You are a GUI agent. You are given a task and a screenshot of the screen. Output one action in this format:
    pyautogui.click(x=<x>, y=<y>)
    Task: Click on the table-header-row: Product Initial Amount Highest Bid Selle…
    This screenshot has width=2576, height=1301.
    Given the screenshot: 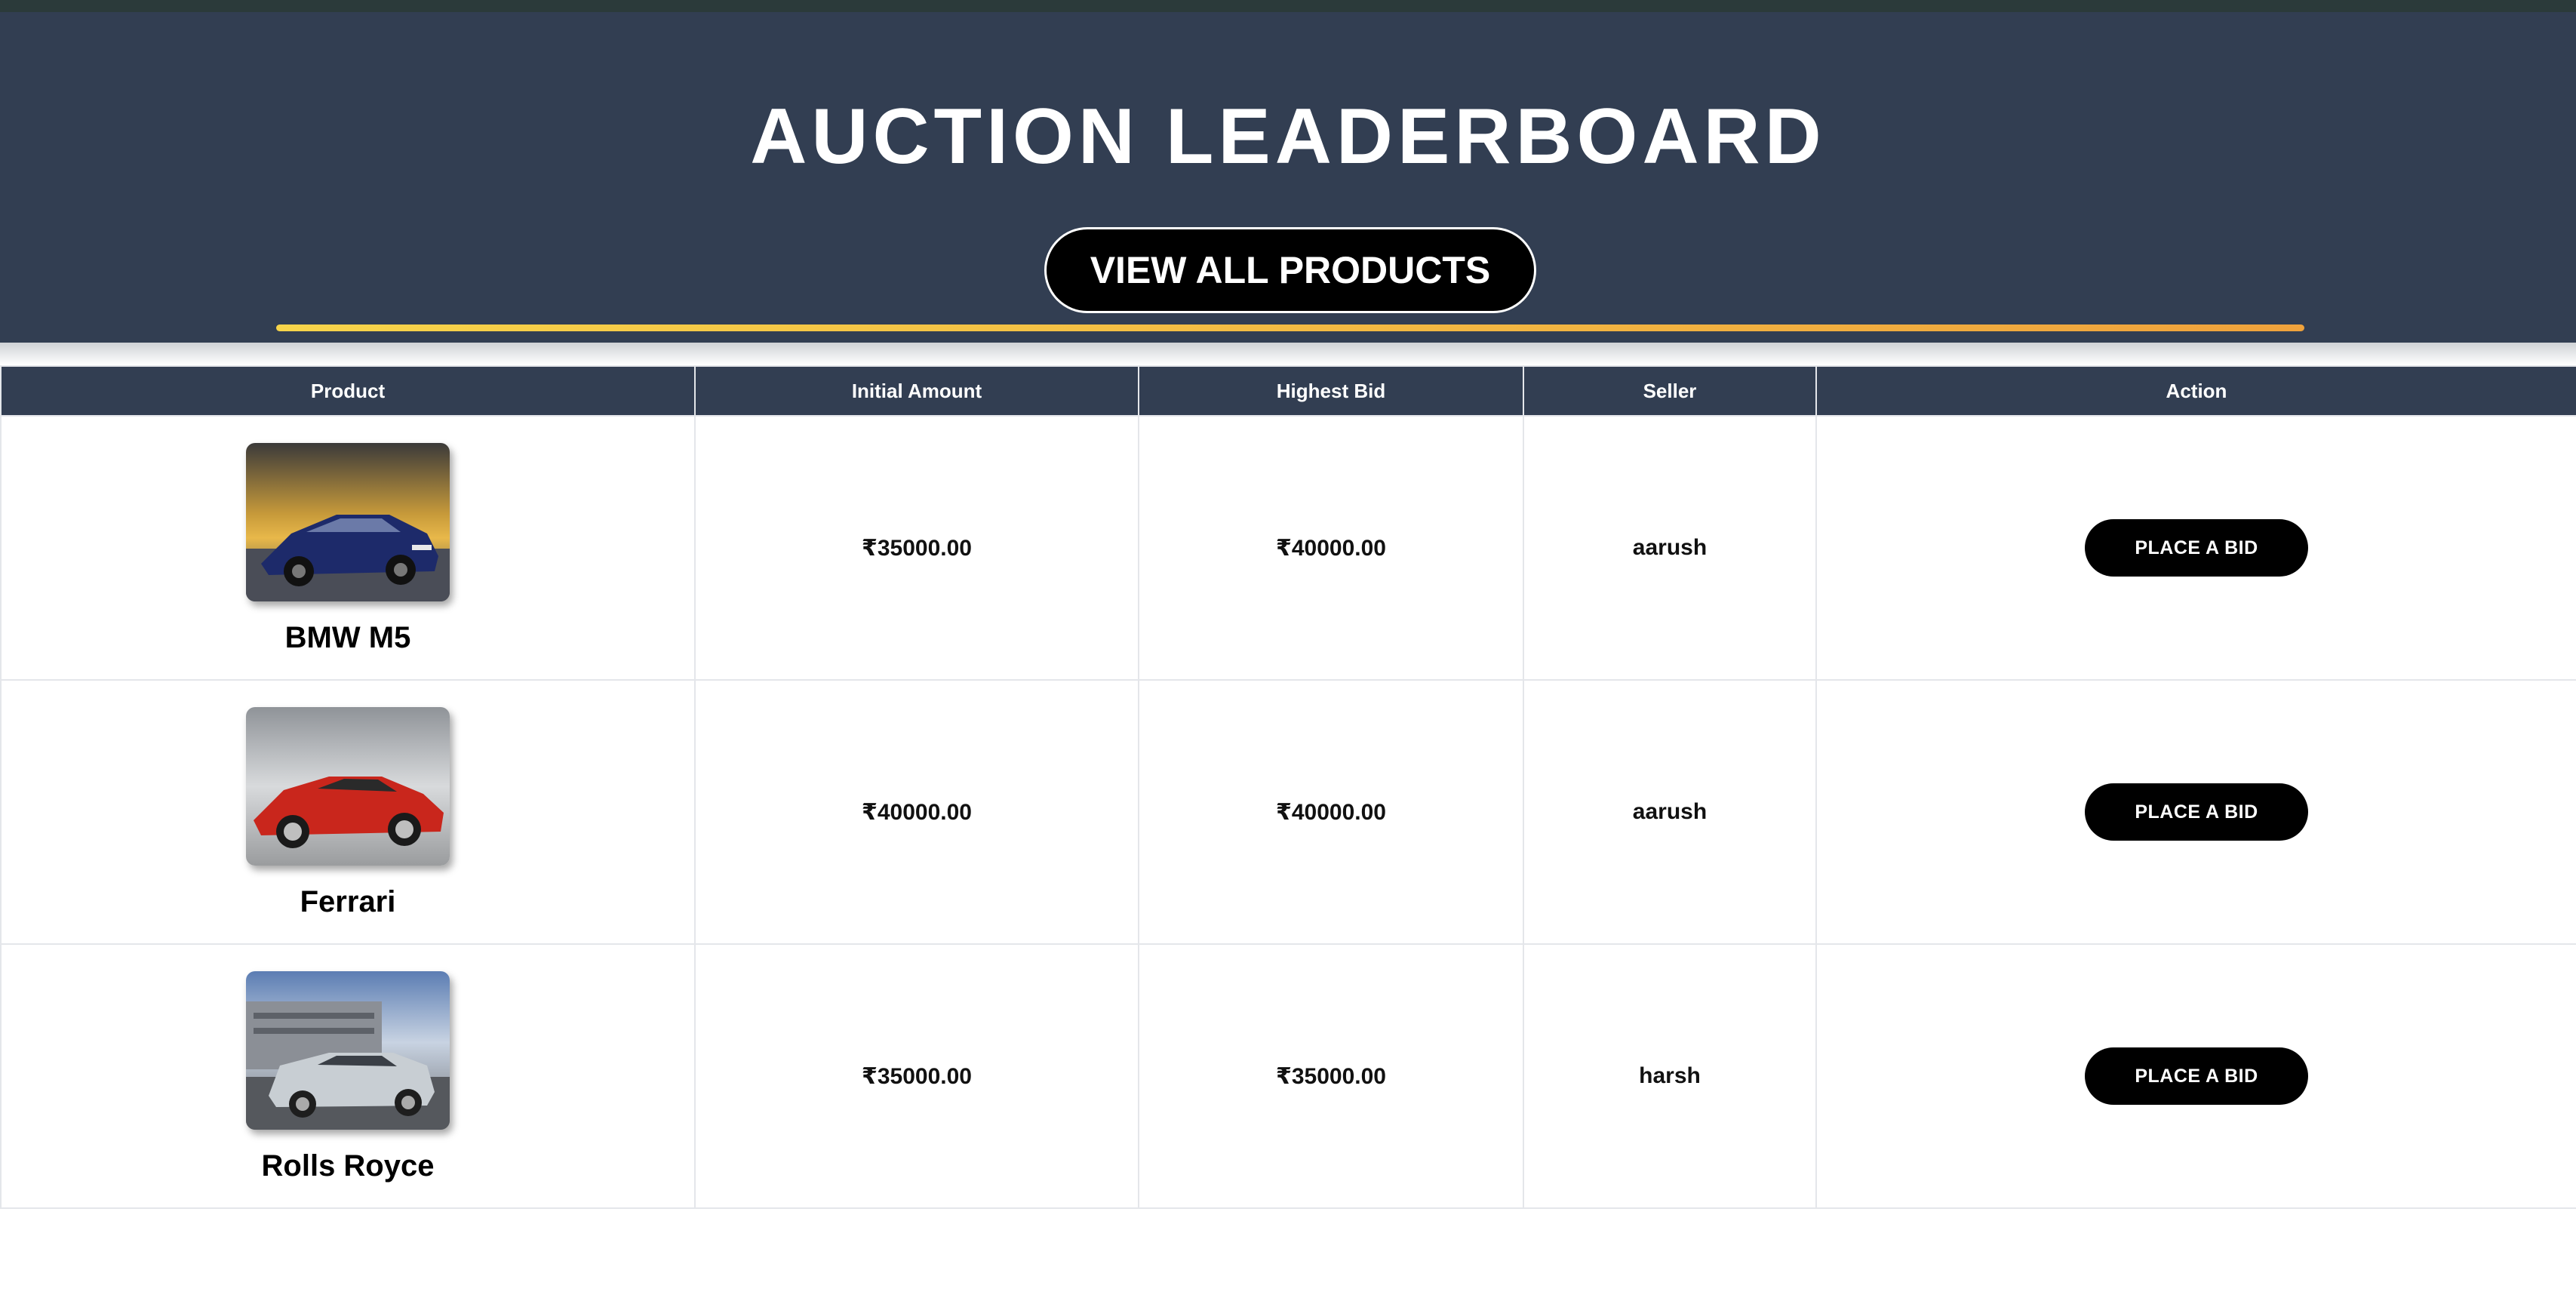 What is the action you would take?
    pyautogui.click(x=1288, y=391)
    